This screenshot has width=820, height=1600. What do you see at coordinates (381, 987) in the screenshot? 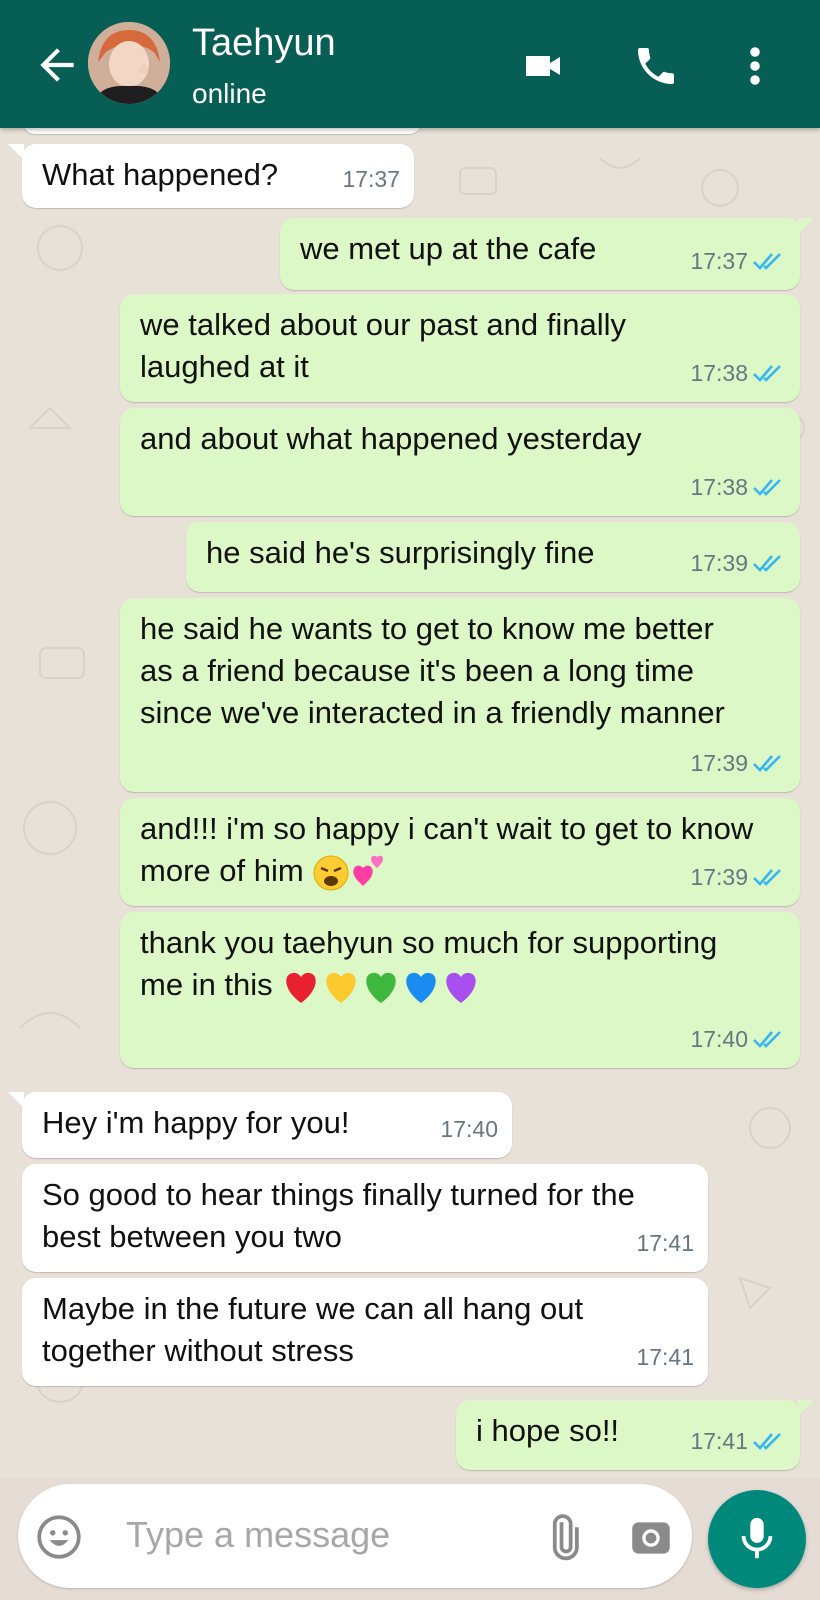
I see `green-heart-emoji` at bounding box center [381, 987].